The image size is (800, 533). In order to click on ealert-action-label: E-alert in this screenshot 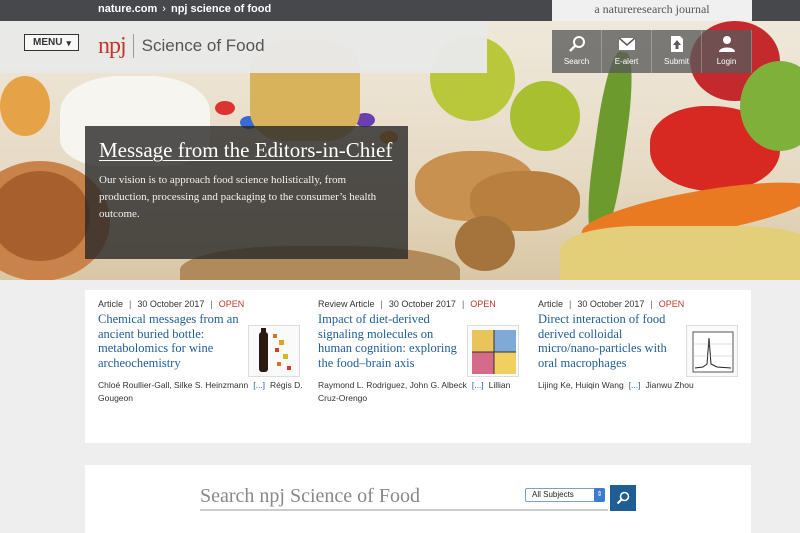, I will do `click(626, 61)`.